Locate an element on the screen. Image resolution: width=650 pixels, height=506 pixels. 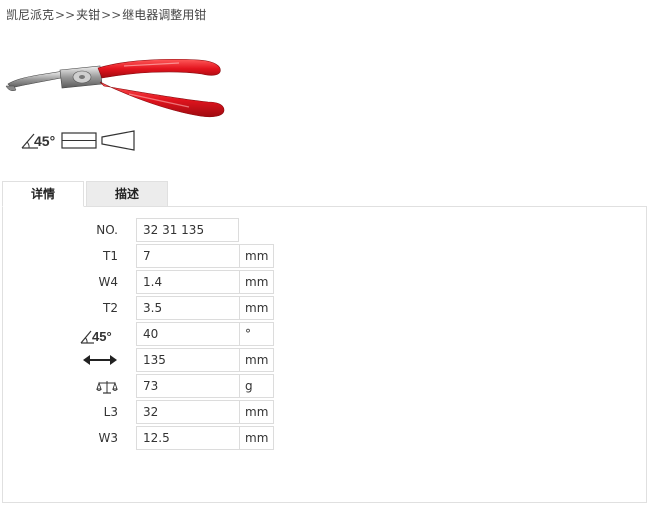
spec-value: 32 31 135 is located at coordinates (187, 230).